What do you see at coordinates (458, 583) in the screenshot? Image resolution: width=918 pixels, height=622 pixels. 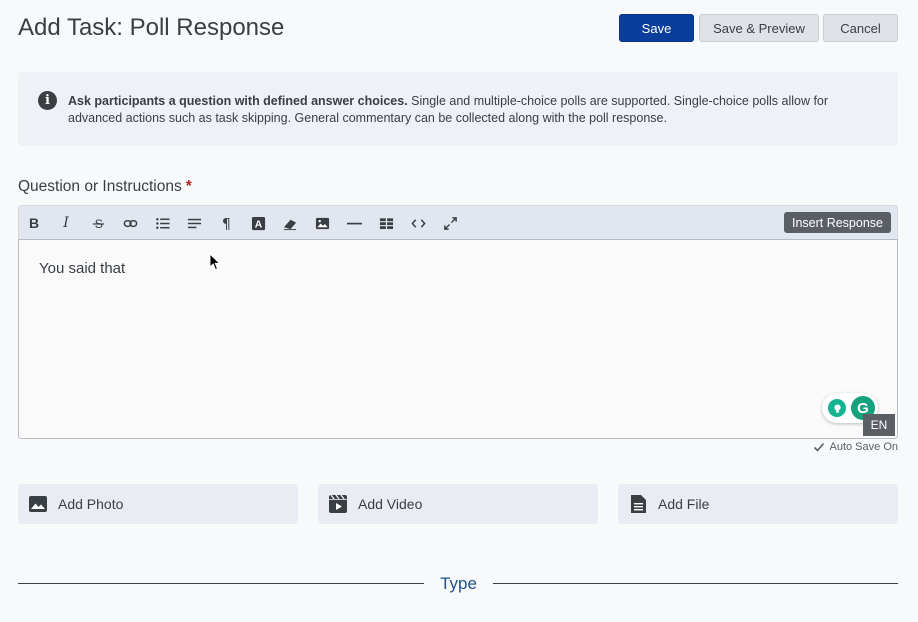 I see `type-section-title: Type` at bounding box center [458, 583].